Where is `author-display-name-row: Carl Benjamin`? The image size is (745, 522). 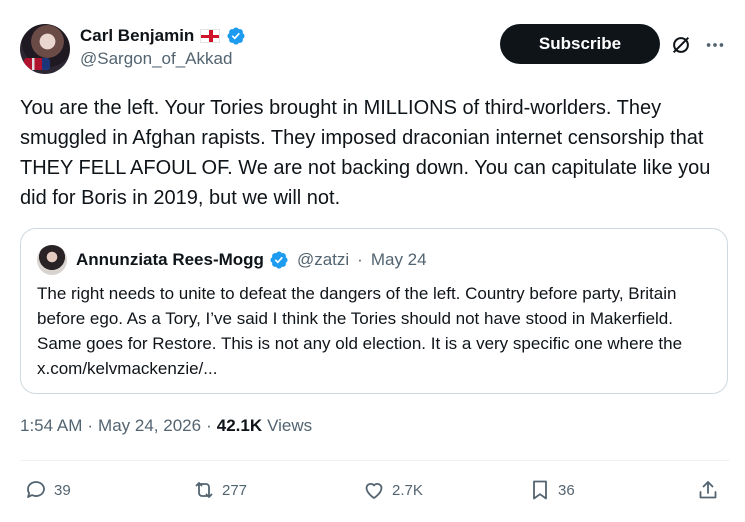 author-display-name-row: Carl Benjamin is located at coordinates (163, 36).